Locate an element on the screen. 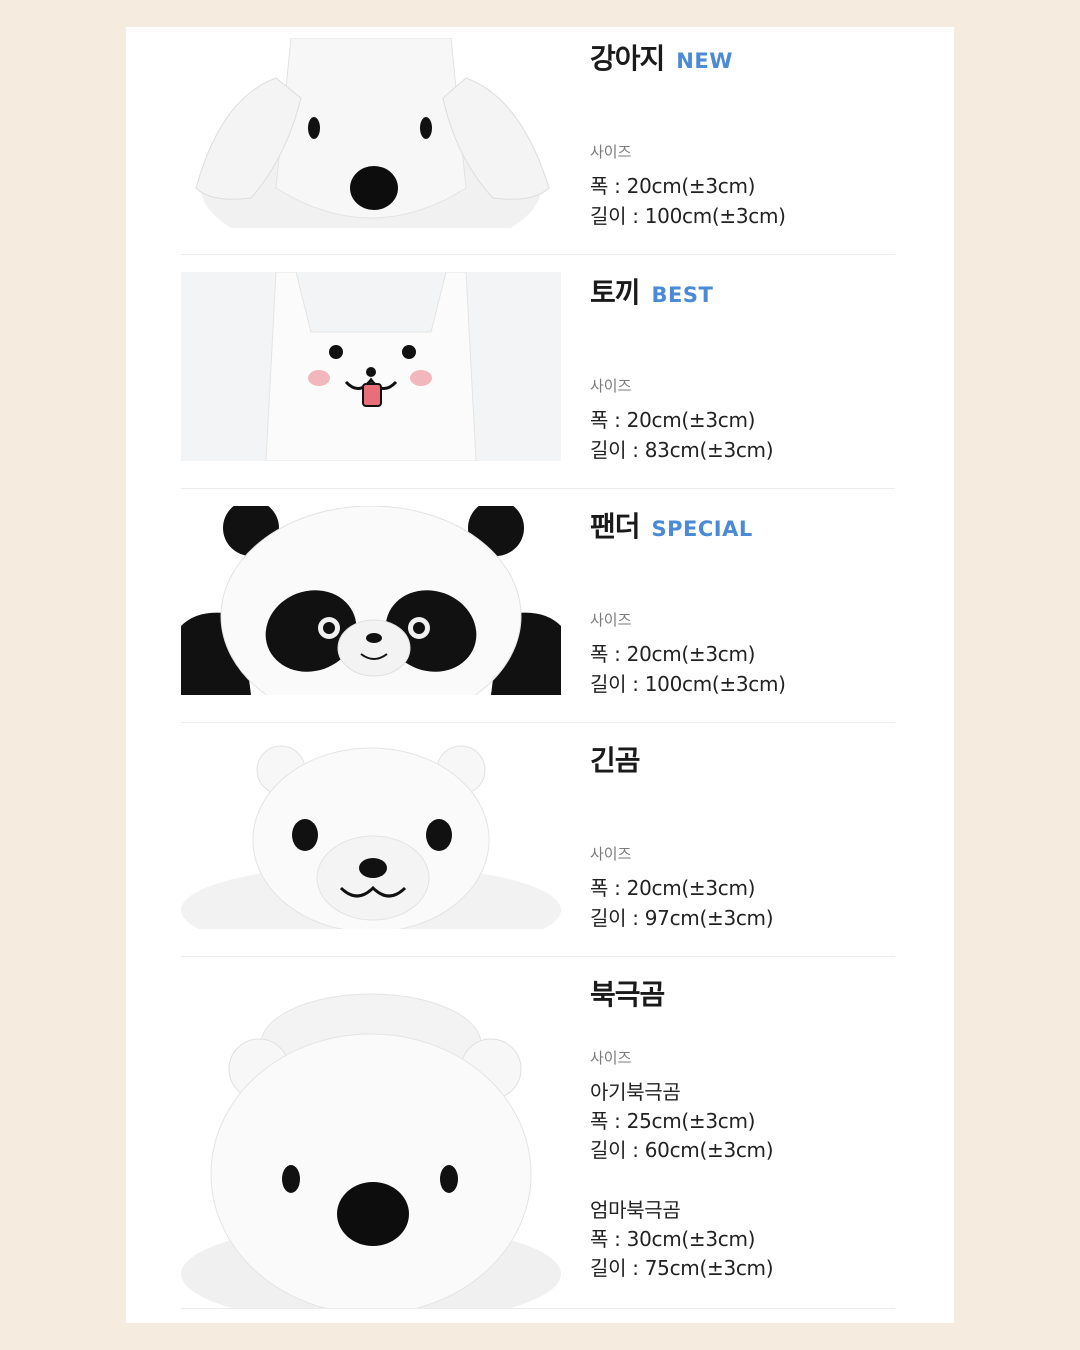 The height and width of the screenshot is (1350, 1080). long-bear-pillow-image is located at coordinates (371, 834).